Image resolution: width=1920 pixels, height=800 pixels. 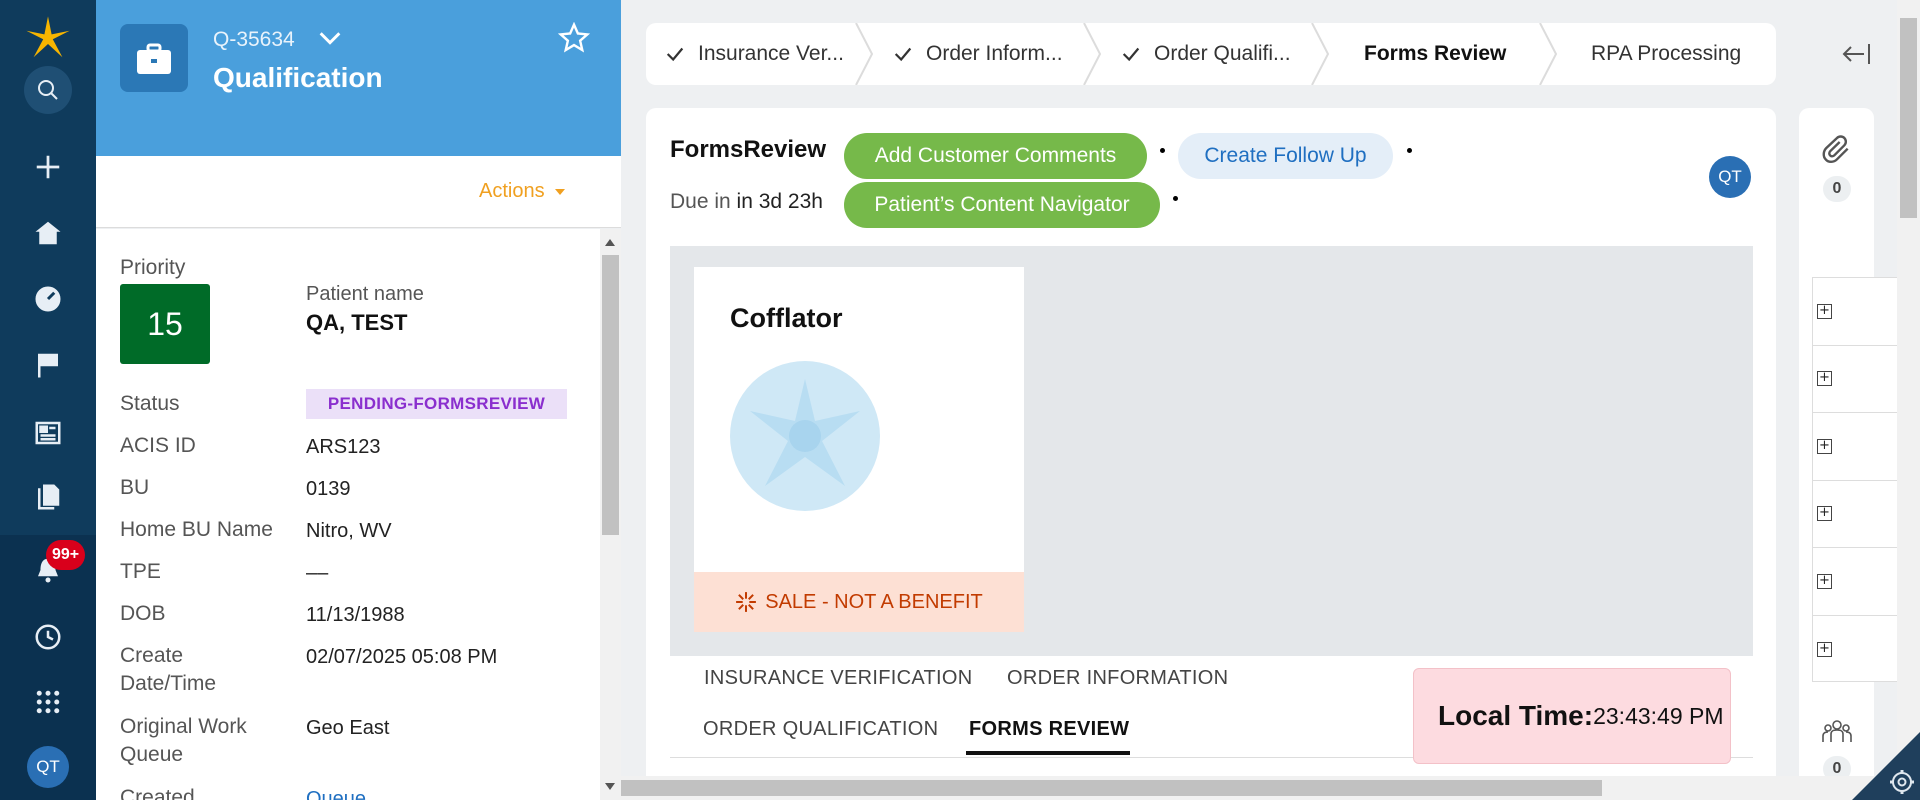 I want to click on acis-id-value: ARS123, so click(x=343, y=447).